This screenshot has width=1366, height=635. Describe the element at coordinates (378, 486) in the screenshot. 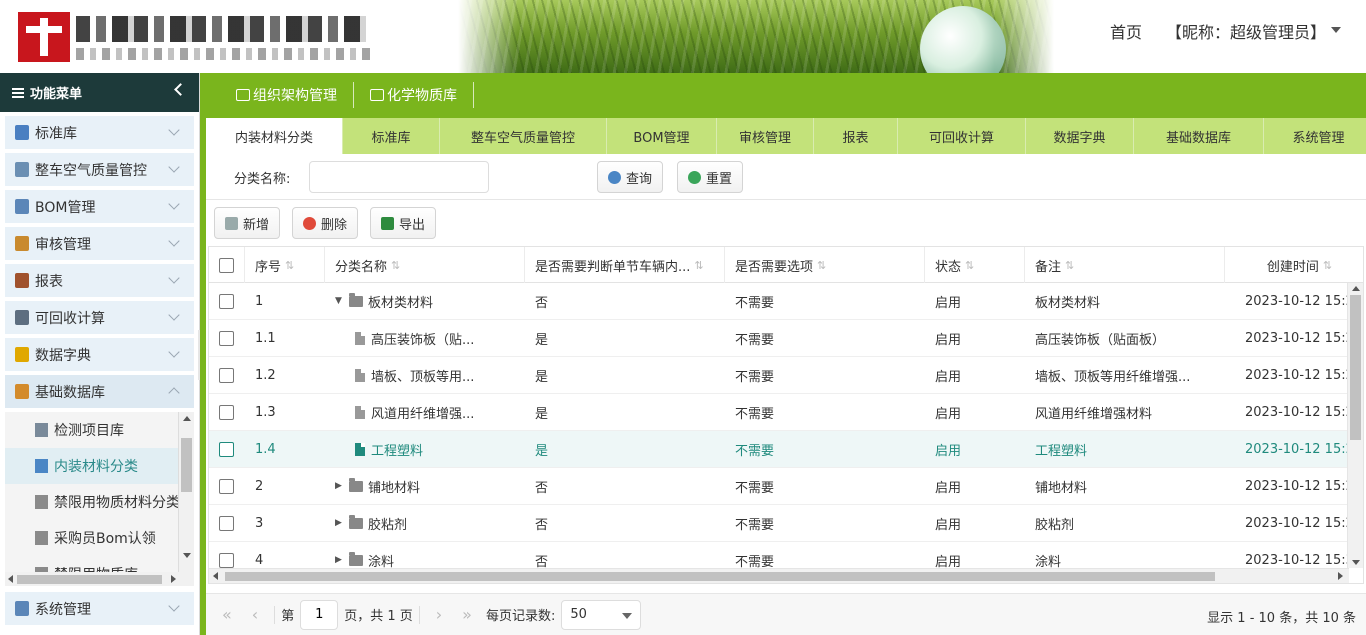

I see `cell-name: ▶ 铺地材料` at that location.